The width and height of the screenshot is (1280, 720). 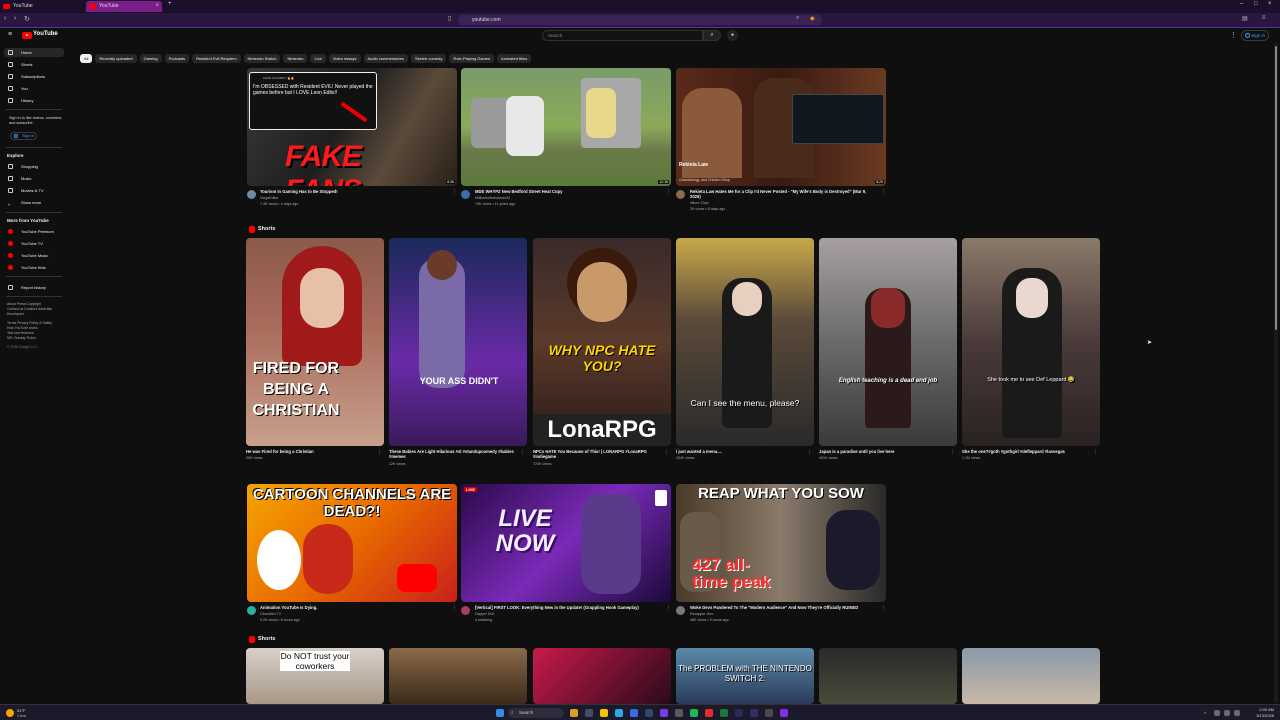 I want to click on short-thumbnail: The PROBLEM with THE NINTENDO SWITCH 2:, so click(x=745, y=676).